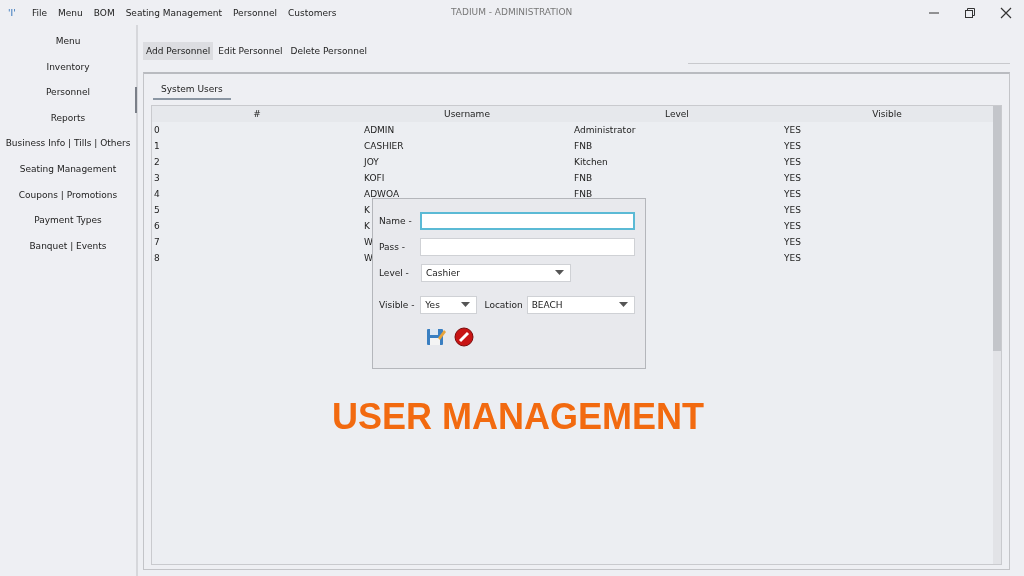  Describe the element at coordinates (40, 12) in the screenshot. I see `menu-bar-entry: File` at that location.